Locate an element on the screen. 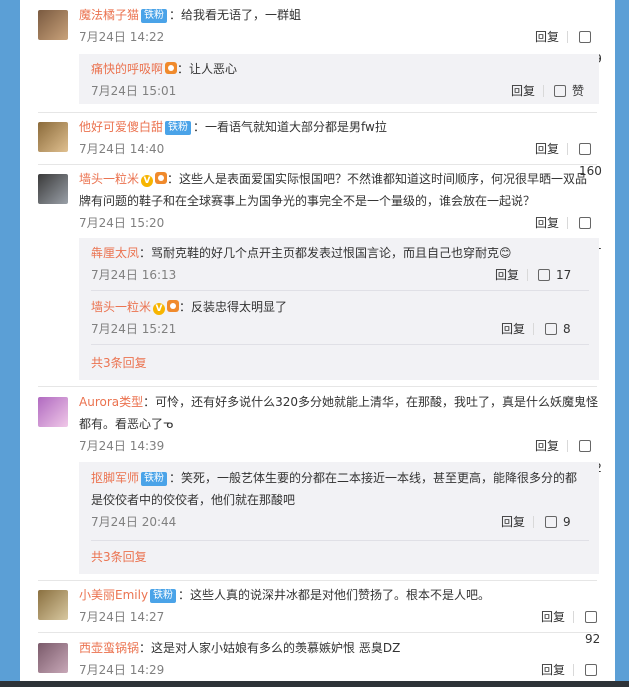 The image size is (629, 687). comment-time: 7月24日 15:20 is located at coordinates (122, 223).